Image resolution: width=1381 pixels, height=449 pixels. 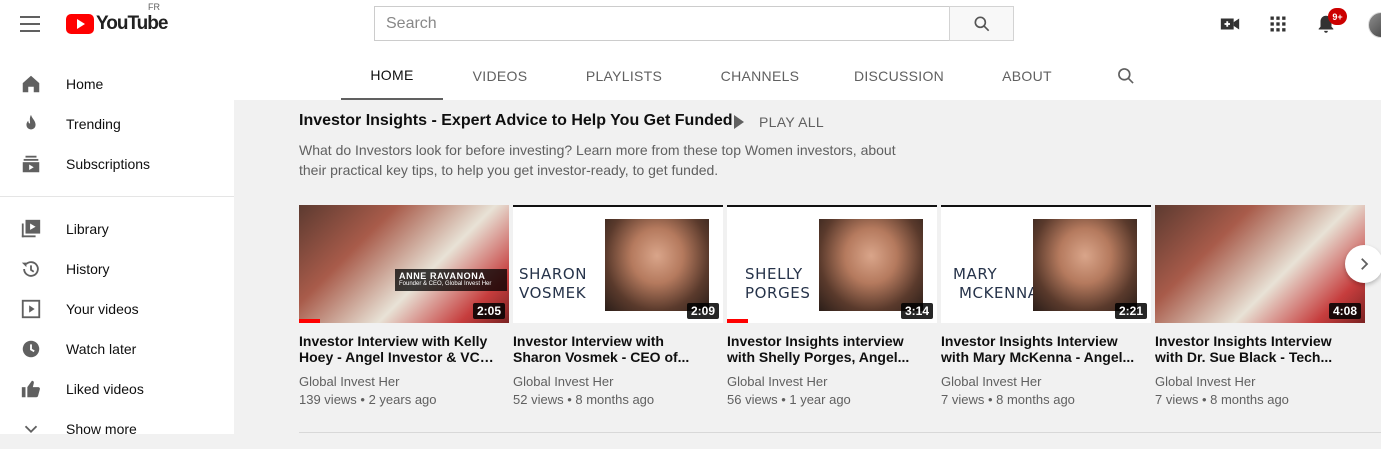 I want to click on sidebar-item-liked-videos: Liked videos, so click(x=117, y=389).